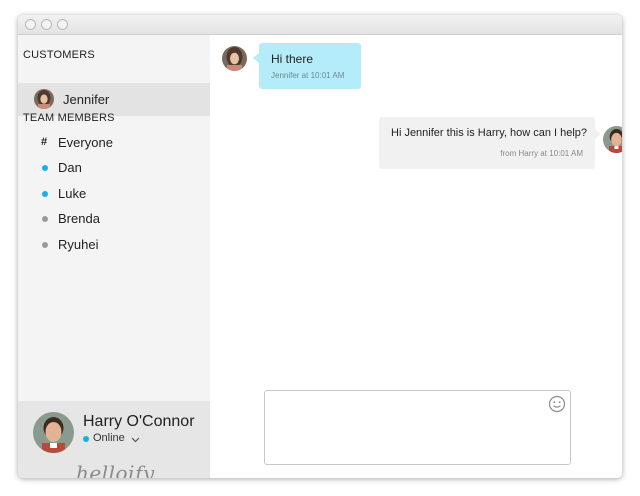 This screenshot has width=640, height=496. I want to click on member-label: Dan, so click(70, 167).